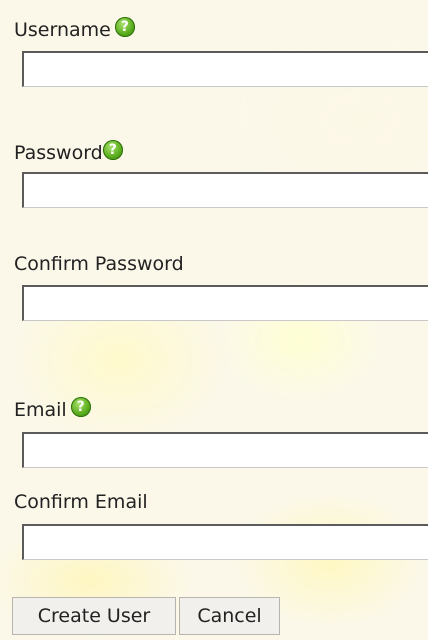 This screenshot has width=428, height=640. Describe the element at coordinates (62, 30) in the screenshot. I see `username-label-text: Username` at that location.